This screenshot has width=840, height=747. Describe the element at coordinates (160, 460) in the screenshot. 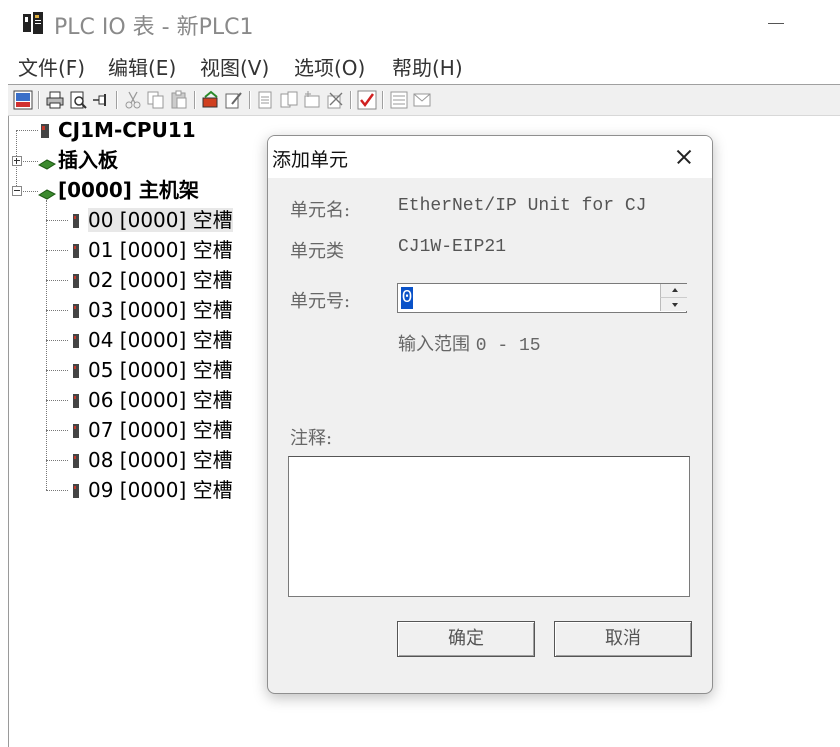

I see `tree-node-slot: 08 [0000] 空槽` at that location.